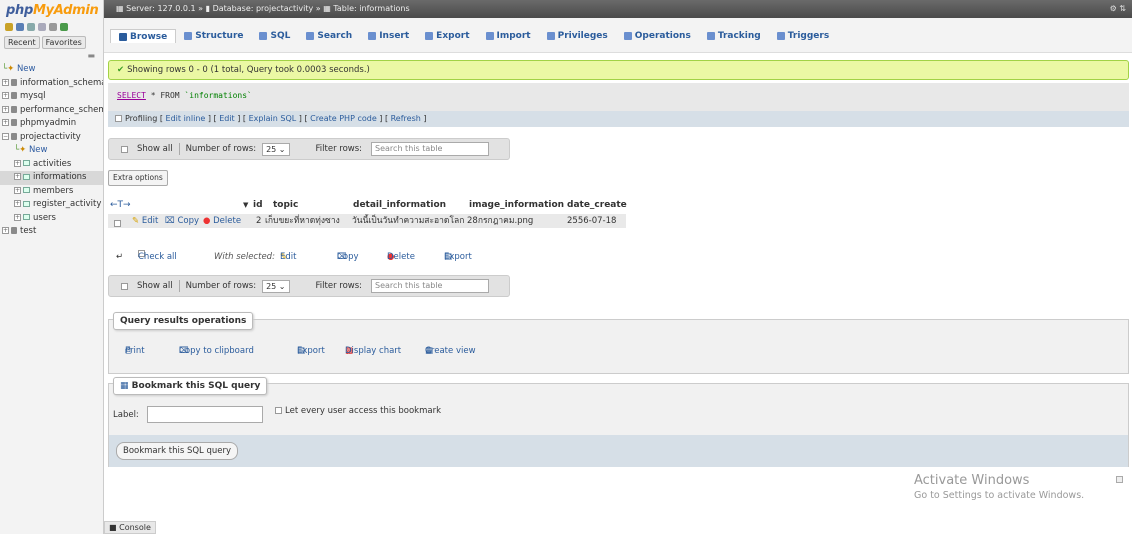 This screenshot has width=1132, height=534. Describe the element at coordinates (285, 205) in the screenshot. I see `column-topic: topic` at that location.